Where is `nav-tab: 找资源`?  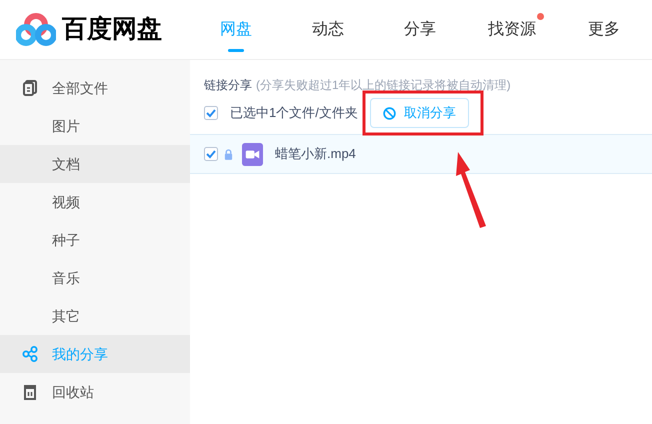
nav-tab: 找资源 is located at coordinates (512, 30).